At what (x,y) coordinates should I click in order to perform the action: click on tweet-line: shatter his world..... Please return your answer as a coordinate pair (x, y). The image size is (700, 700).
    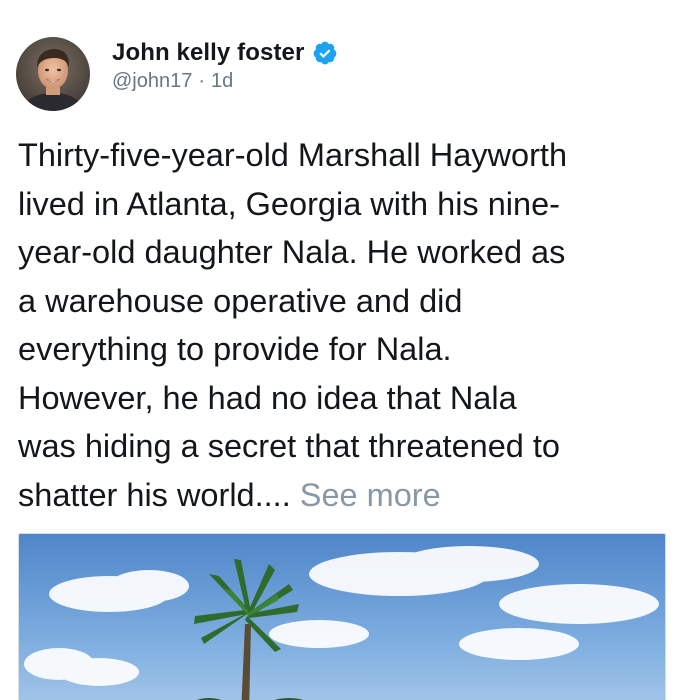
    Looking at the image, I should click on (154, 494).